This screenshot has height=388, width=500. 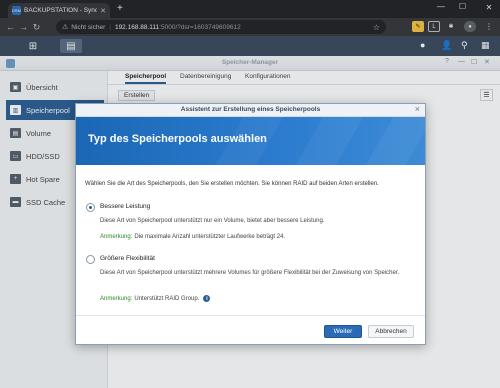 I want to click on option-note: Anmerkung: Unterstützt RAID Group. i, so click(x=155, y=298).